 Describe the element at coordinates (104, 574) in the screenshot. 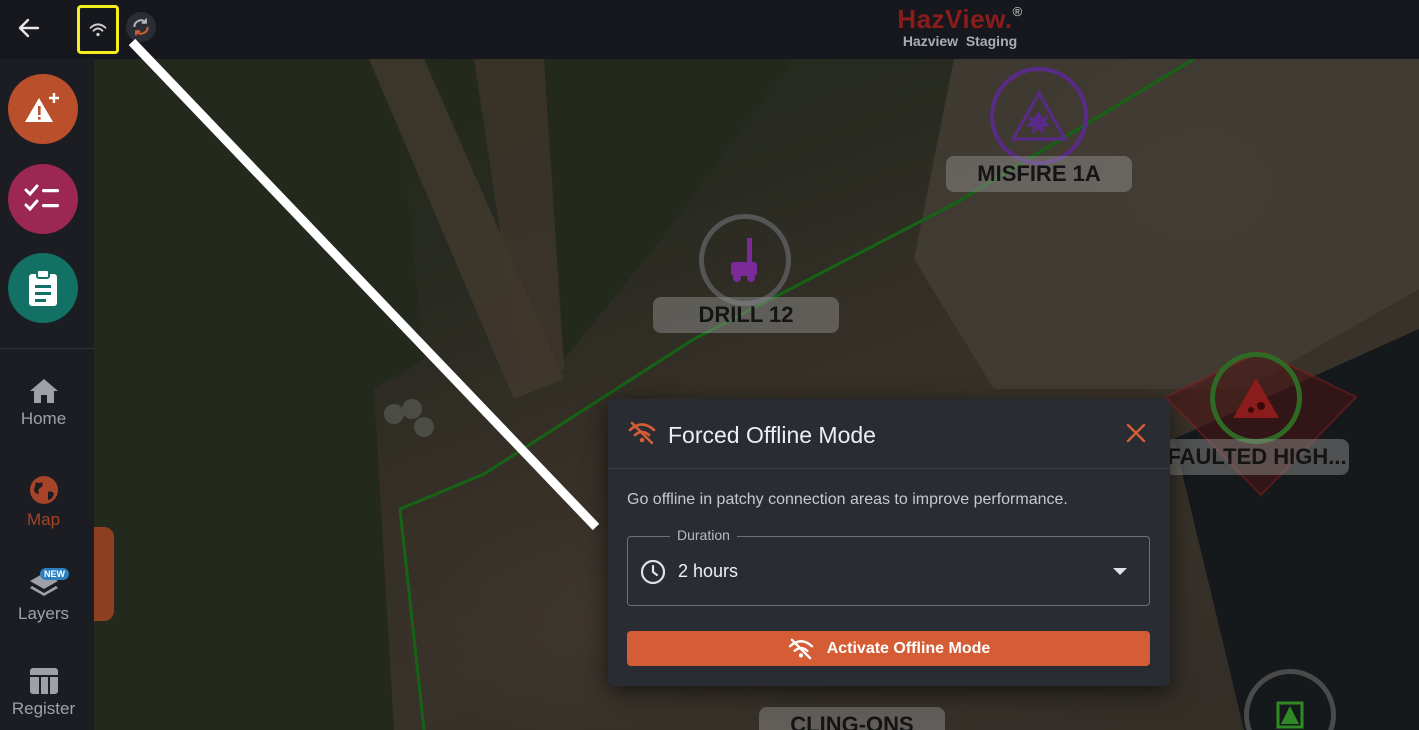

I see `map-drawer-handle` at that location.